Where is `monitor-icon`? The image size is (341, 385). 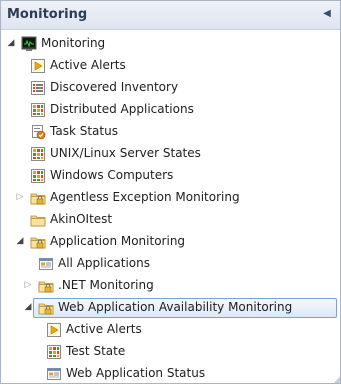 monitor-icon is located at coordinates (29, 44).